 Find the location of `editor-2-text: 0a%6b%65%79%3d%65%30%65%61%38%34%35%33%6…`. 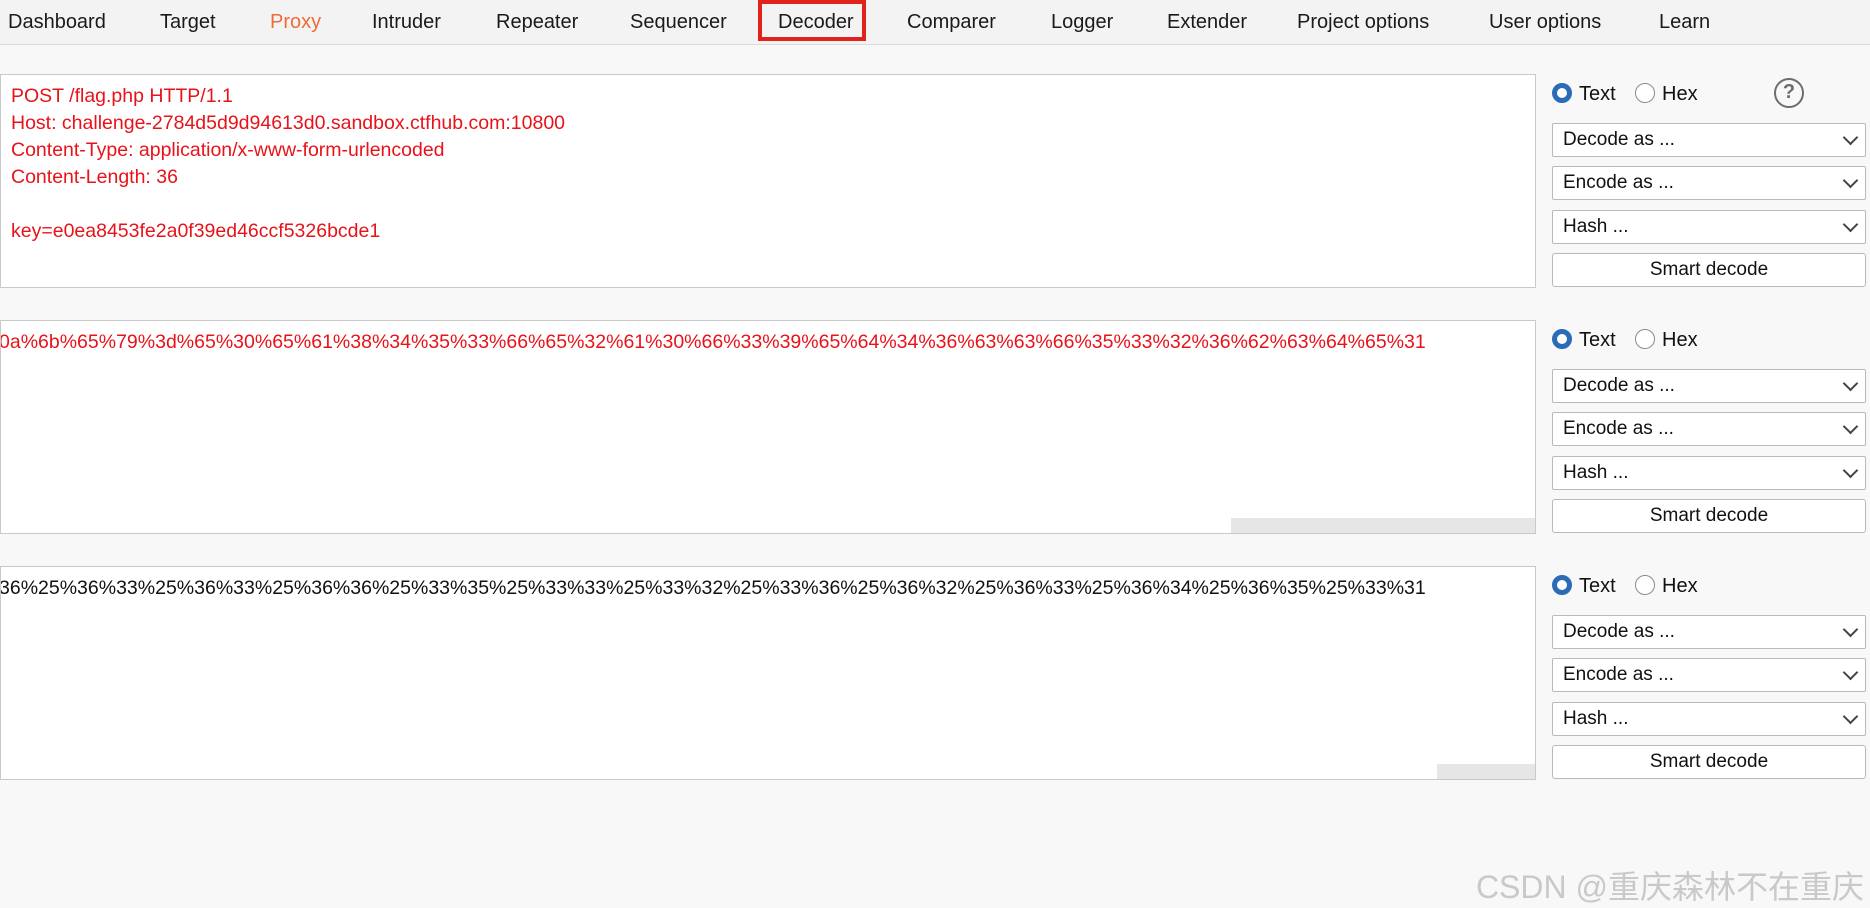

editor-2-text: 0a%6b%65%79%3d%65%30%65%61%38%34%35%33%6… is located at coordinates (713, 342).